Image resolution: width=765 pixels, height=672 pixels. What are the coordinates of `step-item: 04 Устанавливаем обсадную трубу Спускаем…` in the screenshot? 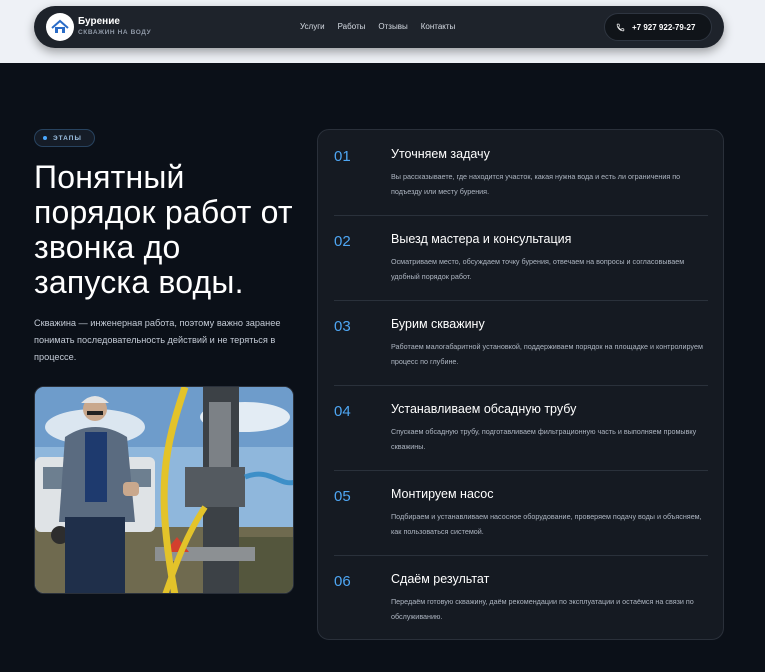 It's located at (521, 427).